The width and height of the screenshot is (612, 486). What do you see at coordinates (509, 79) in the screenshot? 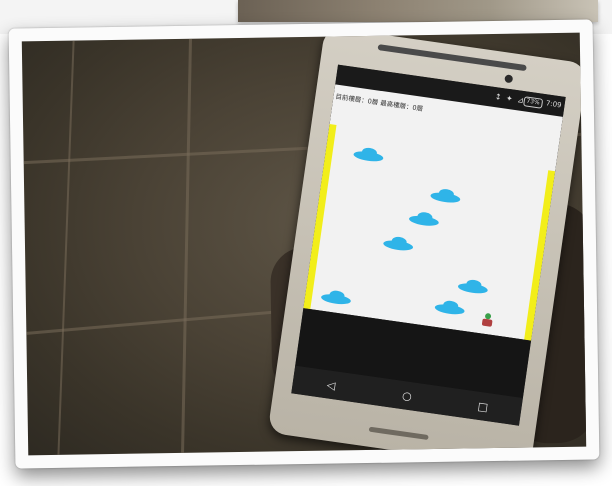
I see `front-camera` at bounding box center [509, 79].